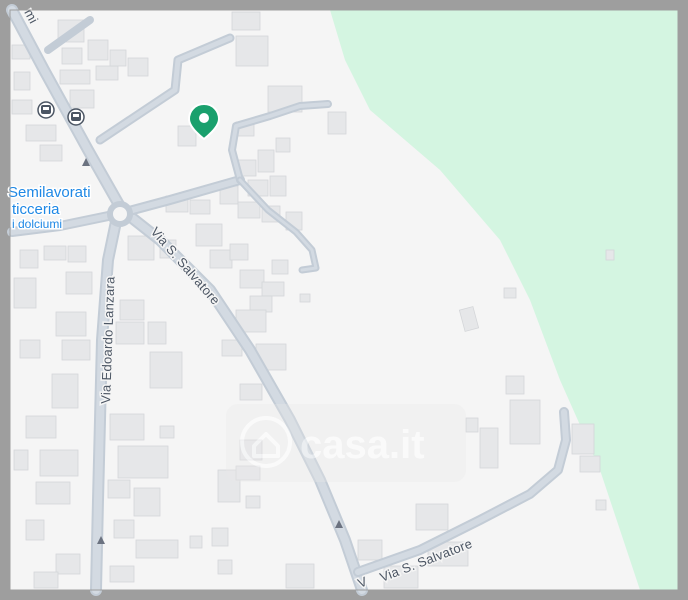  Describe the element at coordinates (362, 445) in the screenshot. I see `watermark-text: casa.it` at that location.